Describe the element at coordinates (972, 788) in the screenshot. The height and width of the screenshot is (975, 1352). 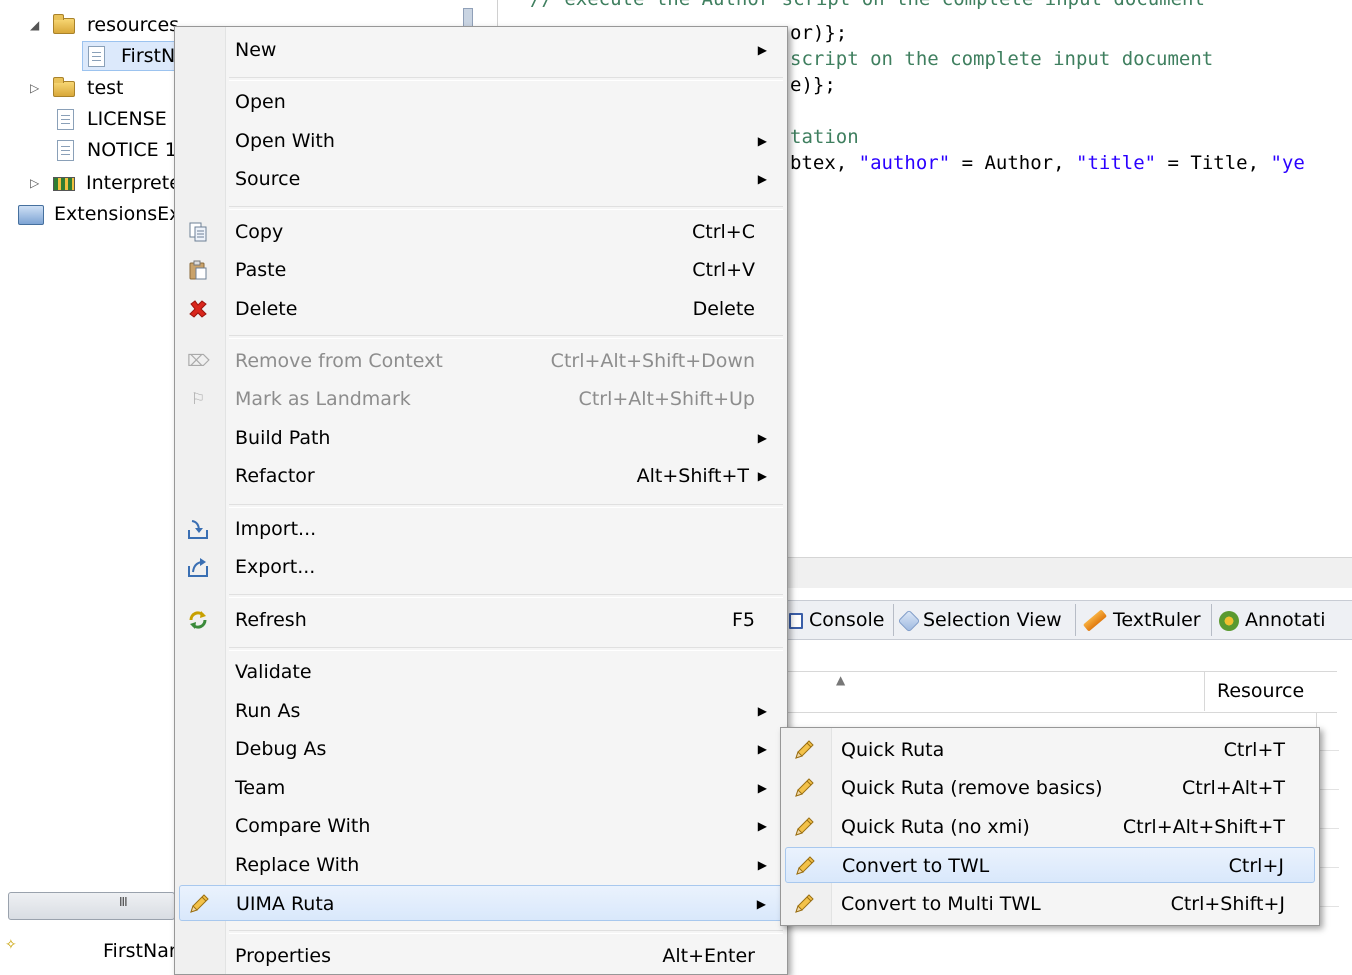
I see `menu-item-label: Quick Ruta (remove basics)` at that location.